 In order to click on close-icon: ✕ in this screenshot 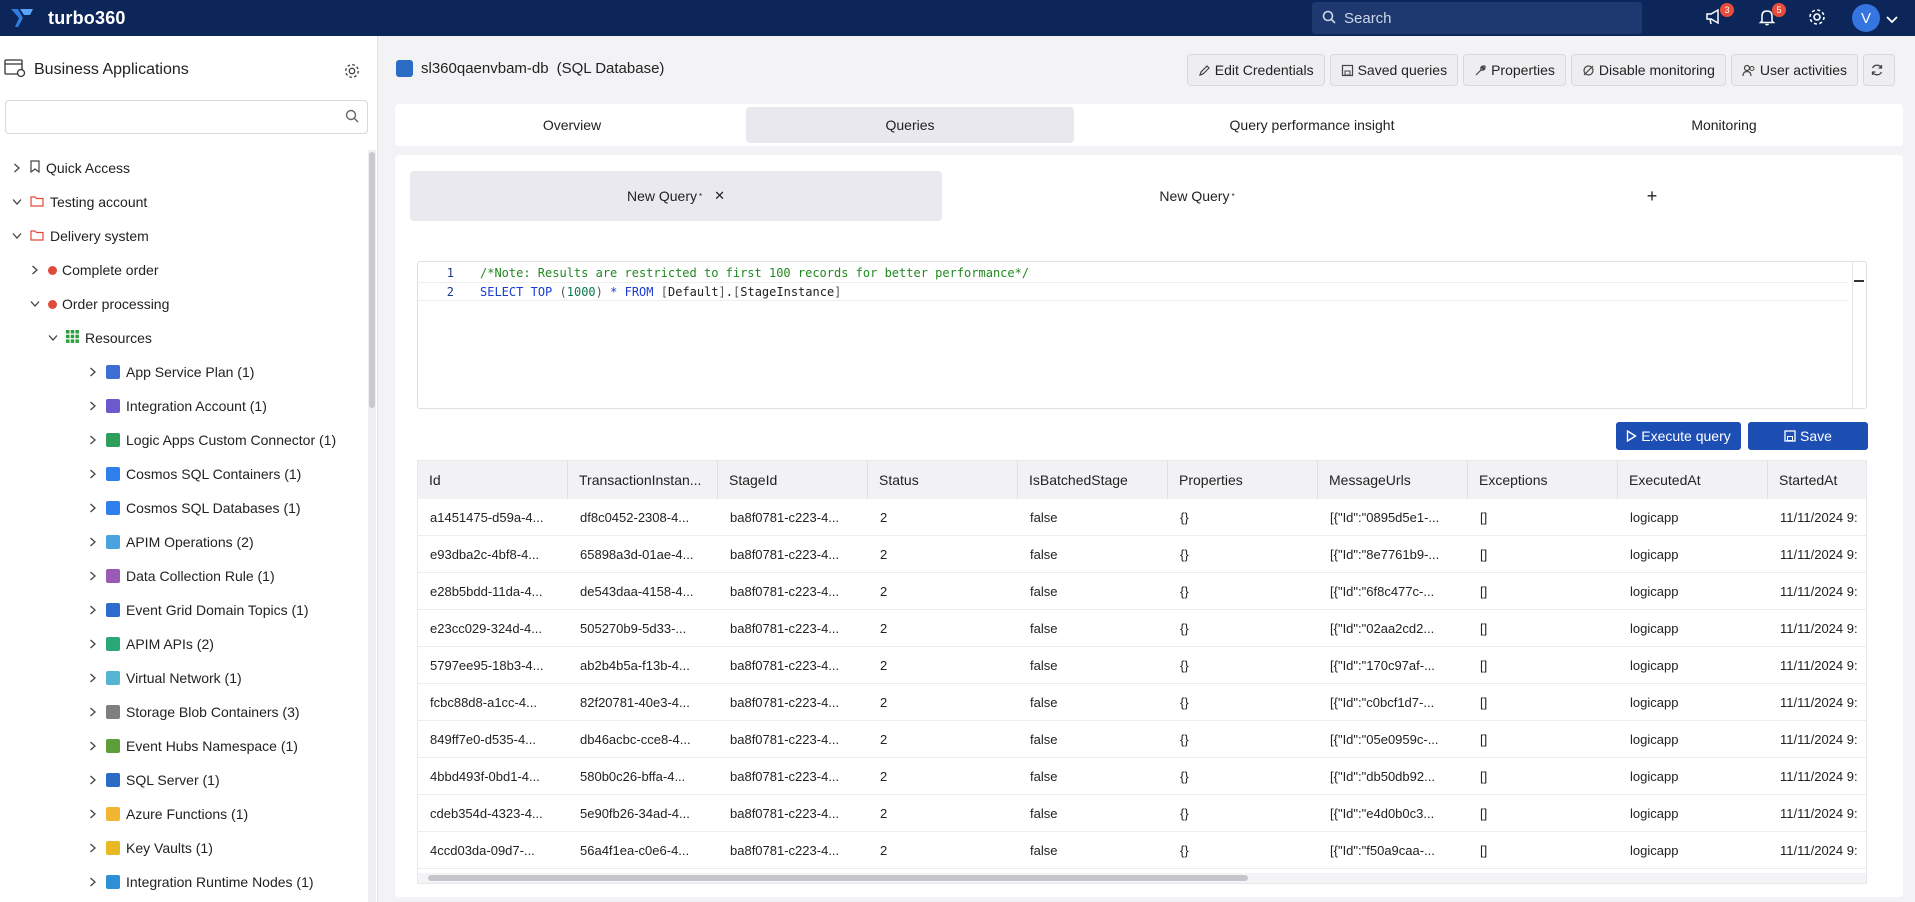, I will do `click(719, 196)`.